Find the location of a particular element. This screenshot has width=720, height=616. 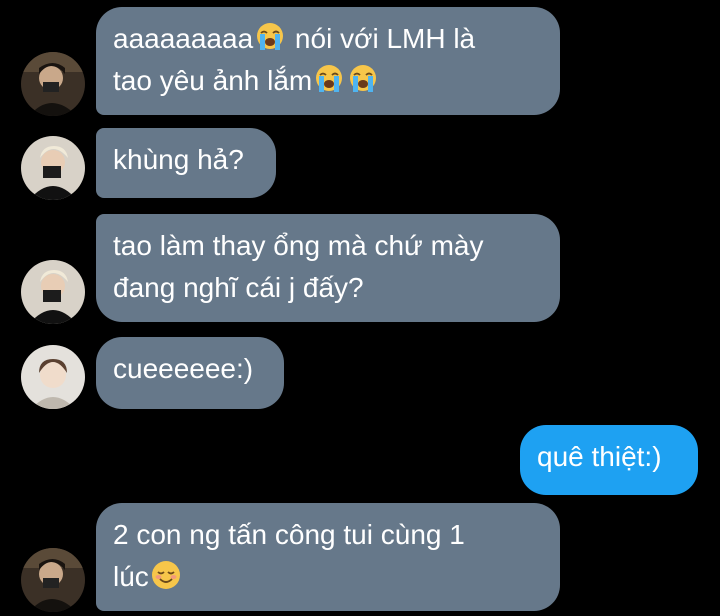

message-row: cueeeeee:) is located at coordinates (360, 374).